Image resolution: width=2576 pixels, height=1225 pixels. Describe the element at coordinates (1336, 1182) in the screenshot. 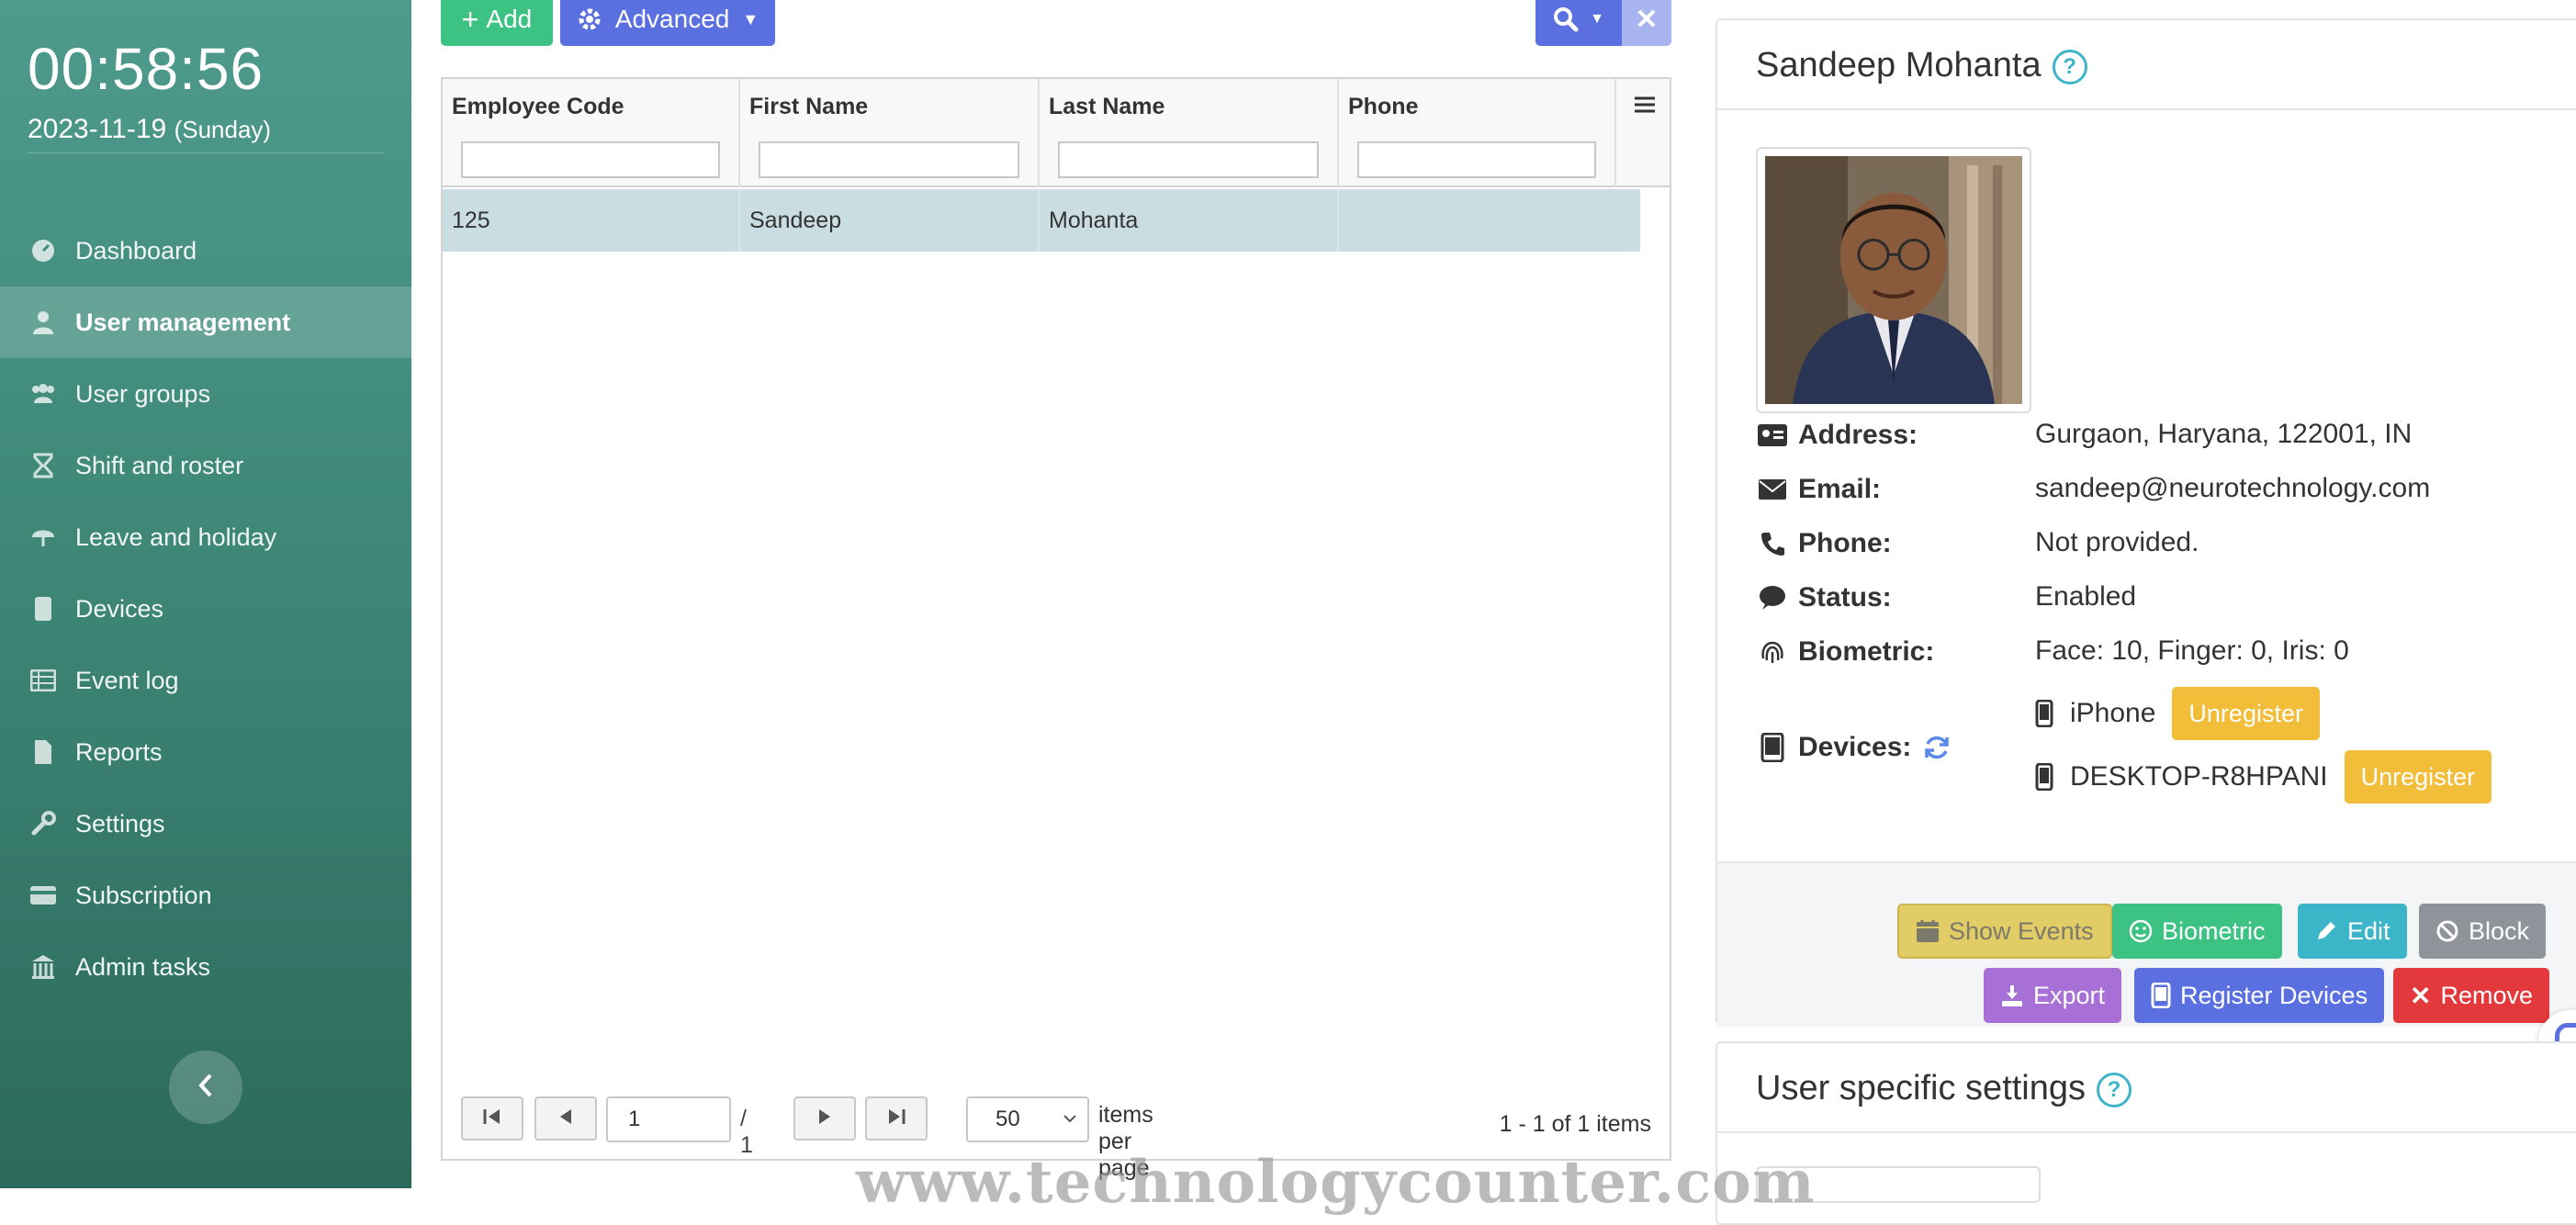

I see `watermark: www.technologycounter.com` at that location.